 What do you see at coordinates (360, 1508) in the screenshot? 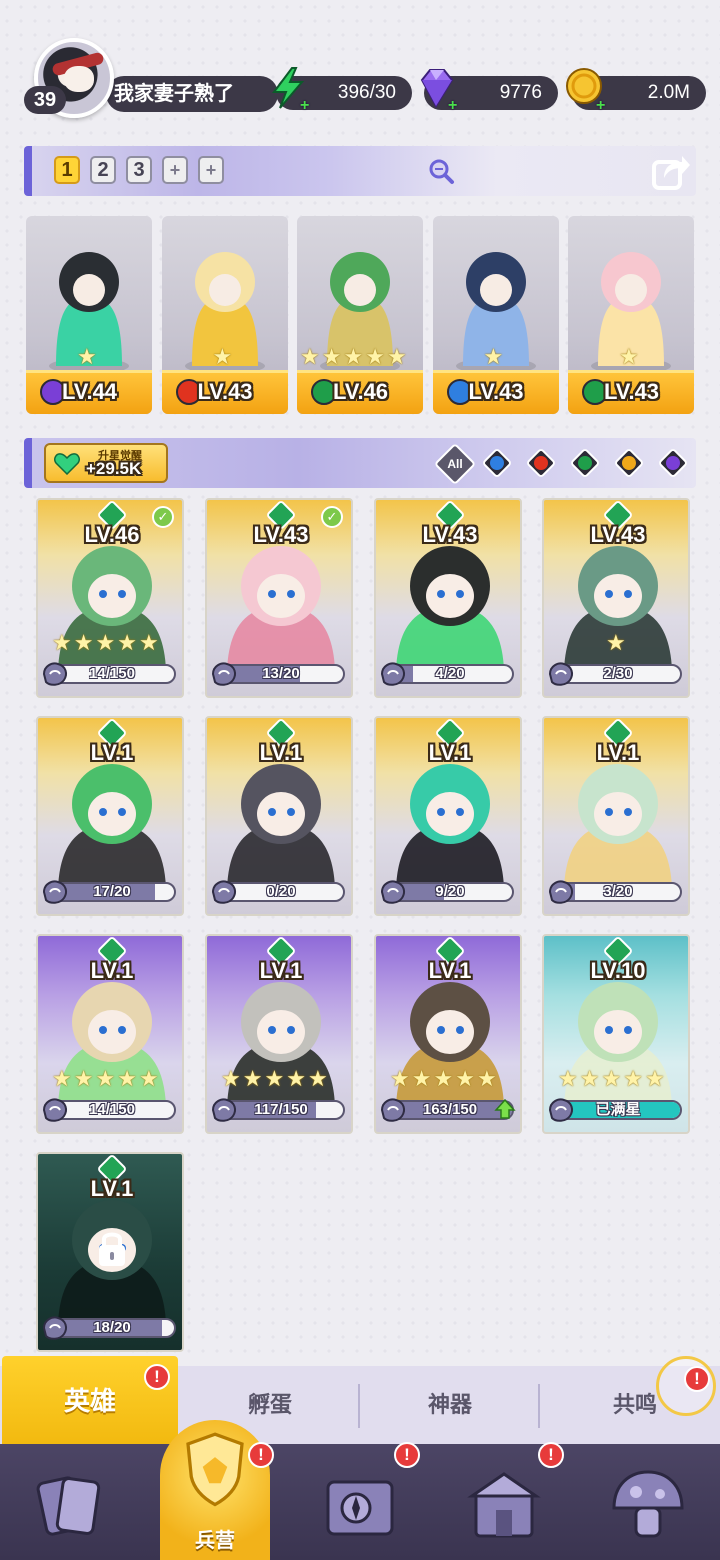
I see `map-icon` at bounding box center [360, 1508].